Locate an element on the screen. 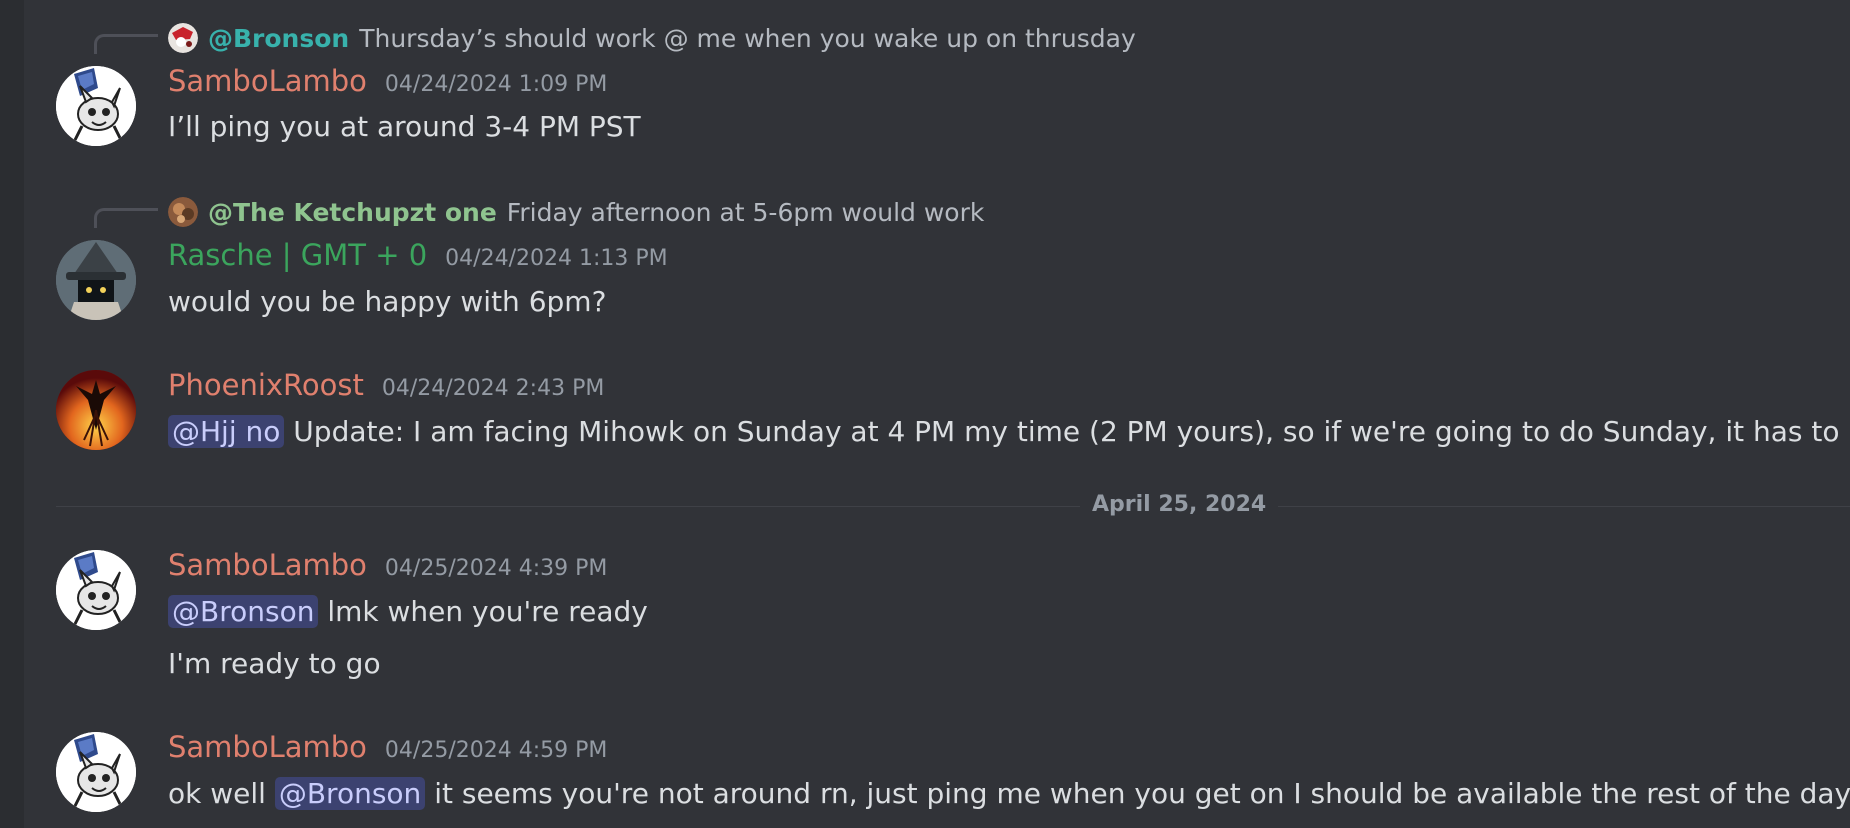 The width and height of the screenshot is (1850, 828). message-header: SamboLambo 04/24/2024 1:09 PM is located at coordinates (387, 84).